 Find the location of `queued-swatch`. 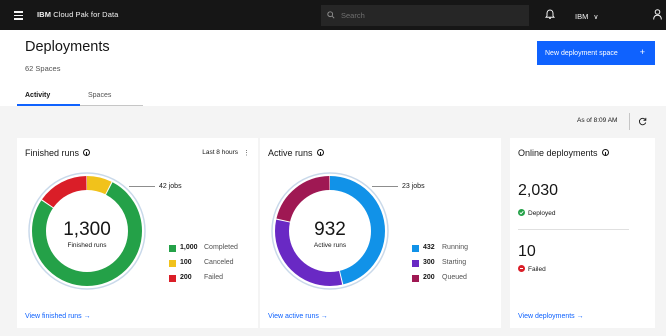

queued-swatch is located at coordinates (415, 278).